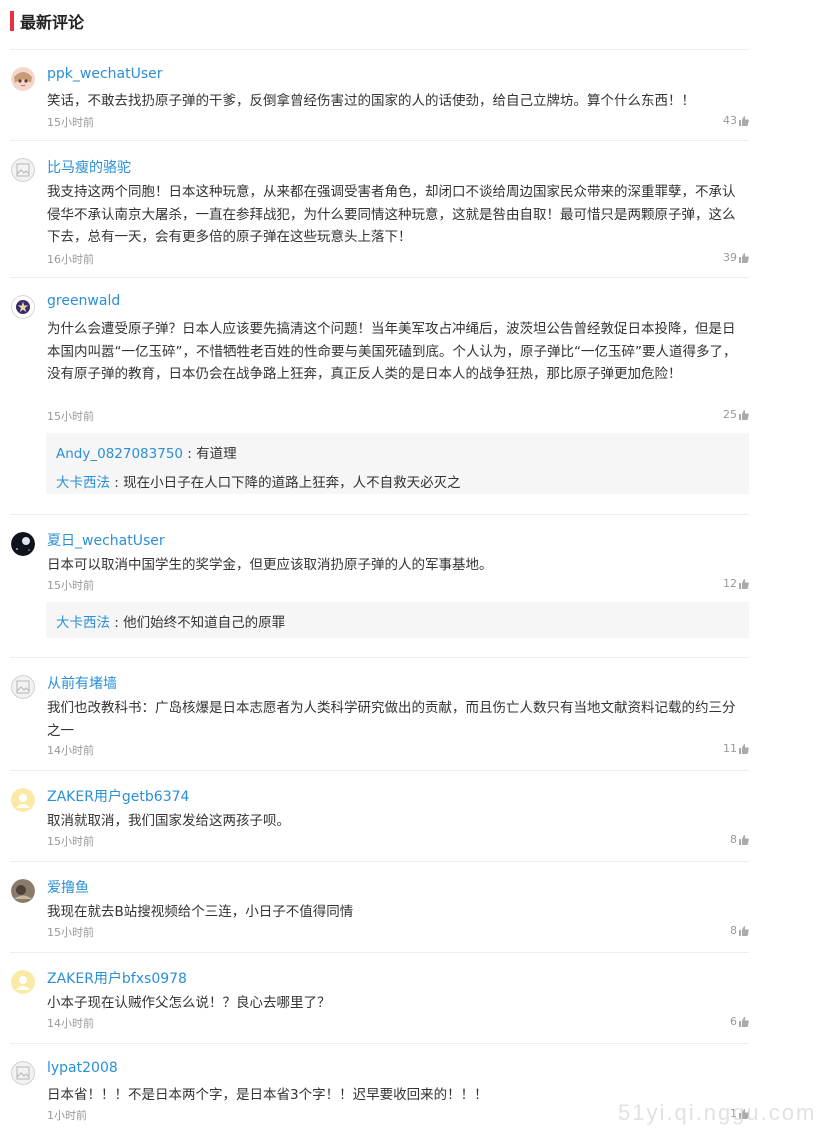 This screenshot has height=1133, width=821. Describe the element at coordinates (270, 565) in the screenshot. I see `comment-text: 日本可以取消中国学生的奖学金，但更应该取消扔原子弹的人的军事基地。` at that location.